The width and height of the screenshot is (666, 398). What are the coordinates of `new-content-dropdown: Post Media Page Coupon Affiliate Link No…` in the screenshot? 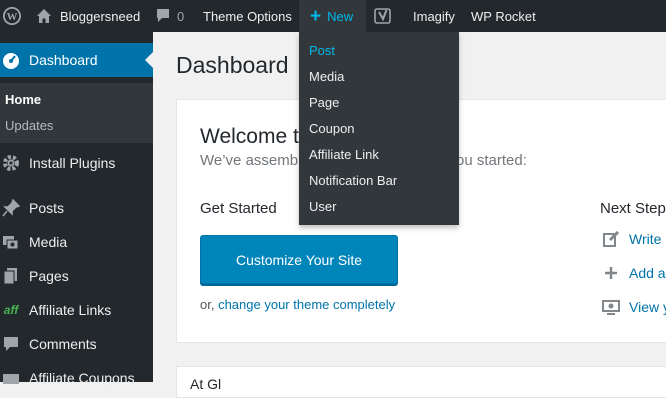 It's located at (379, 128).